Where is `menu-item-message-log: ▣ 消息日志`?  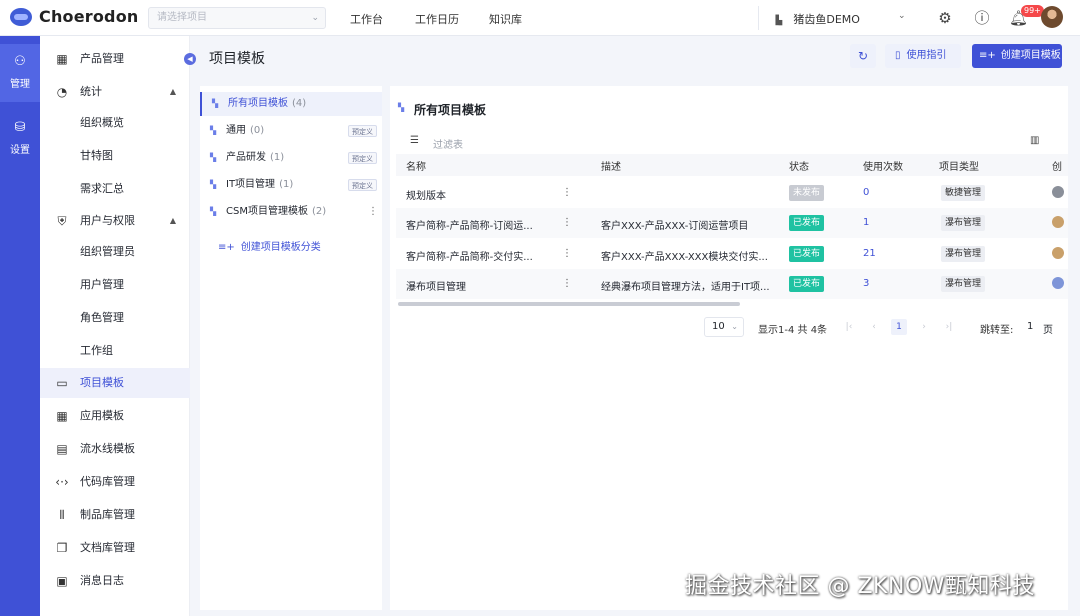 menu-item-message-log: ▣ 消息日志 is located at coordinates (115, 581).